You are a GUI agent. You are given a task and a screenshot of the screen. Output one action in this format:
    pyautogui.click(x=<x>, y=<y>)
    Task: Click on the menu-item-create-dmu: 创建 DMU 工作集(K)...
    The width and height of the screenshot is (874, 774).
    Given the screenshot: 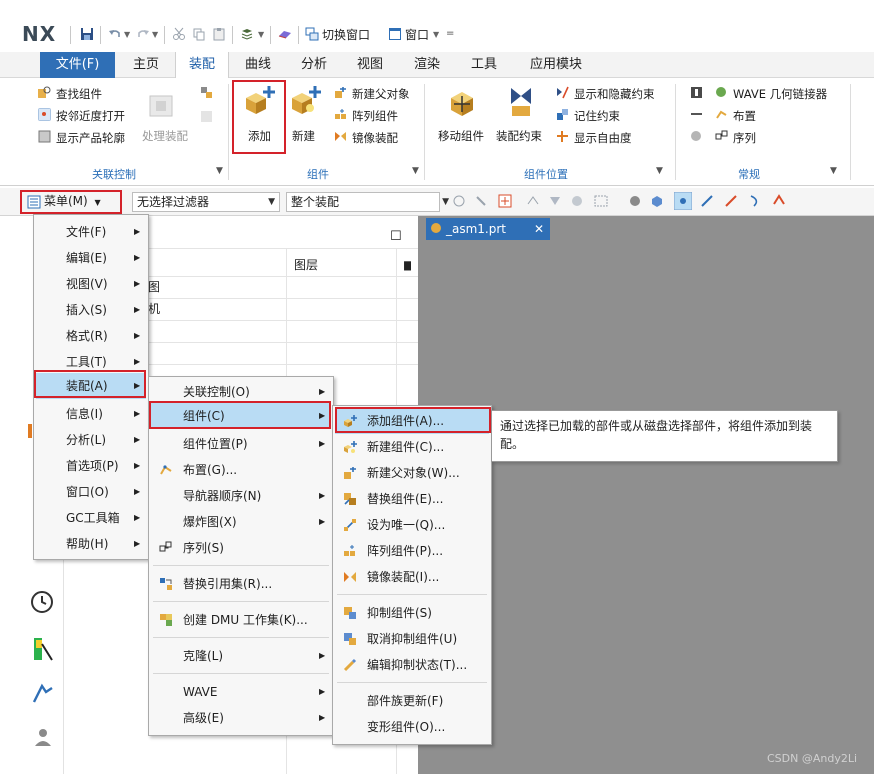 What is the action you would take?
    pyautogui.click(x=241, y=620)
    